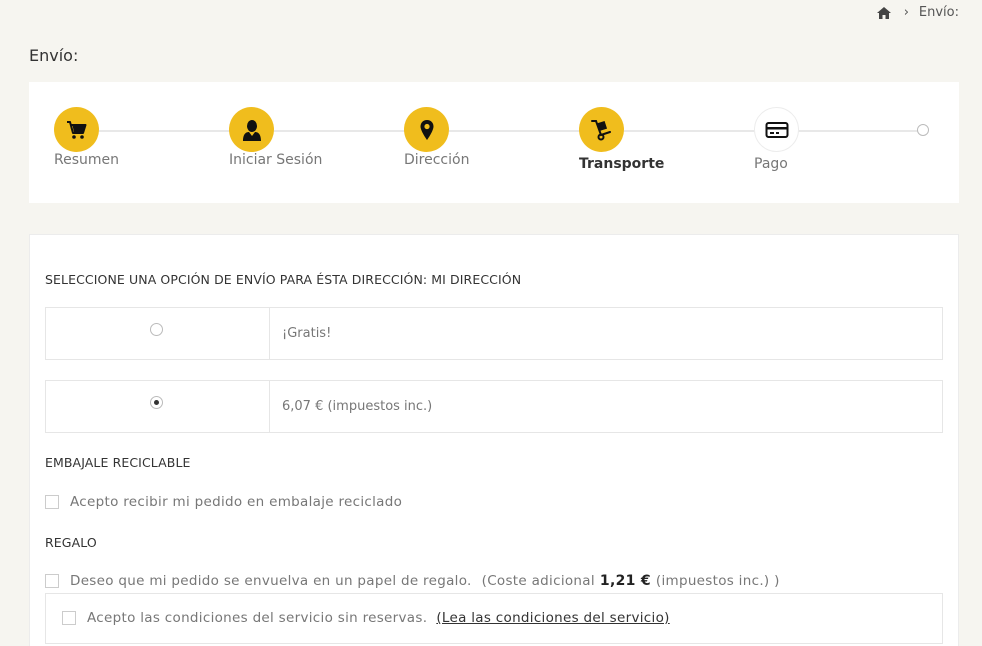 Image resolution: width=982 pixels, height=646 pixels. What do you see at coordinates (552, 618) in the screenshot?
I see `terms-link: (Lea las condiciones del servicio)` at bounding box center [552, 618].